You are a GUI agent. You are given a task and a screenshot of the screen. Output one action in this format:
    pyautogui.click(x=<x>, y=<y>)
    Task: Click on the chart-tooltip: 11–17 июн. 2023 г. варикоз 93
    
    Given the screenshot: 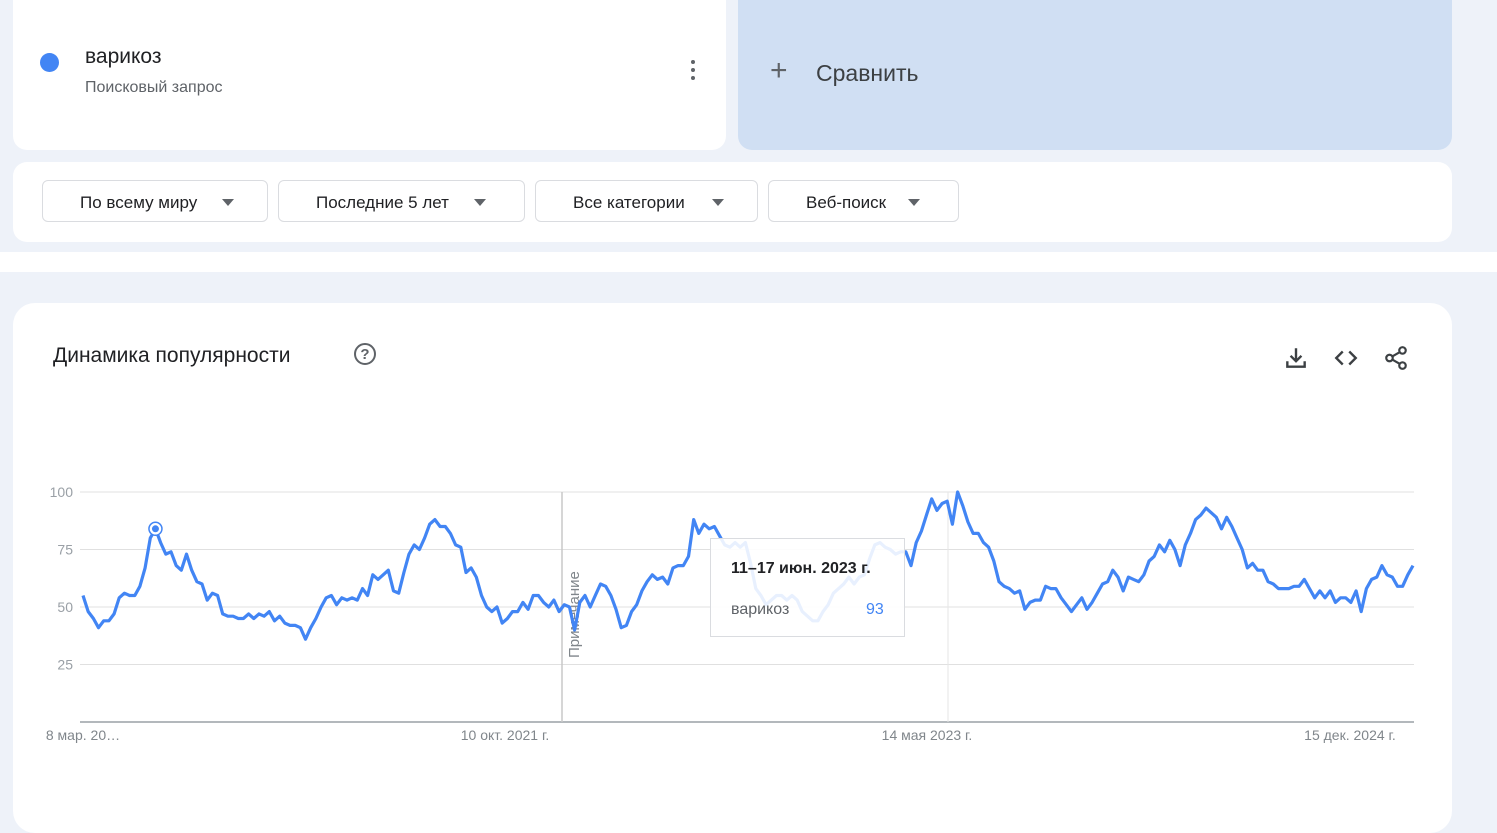 What is the action you would take?
    pyautogui.click(x=807, y=587)
    